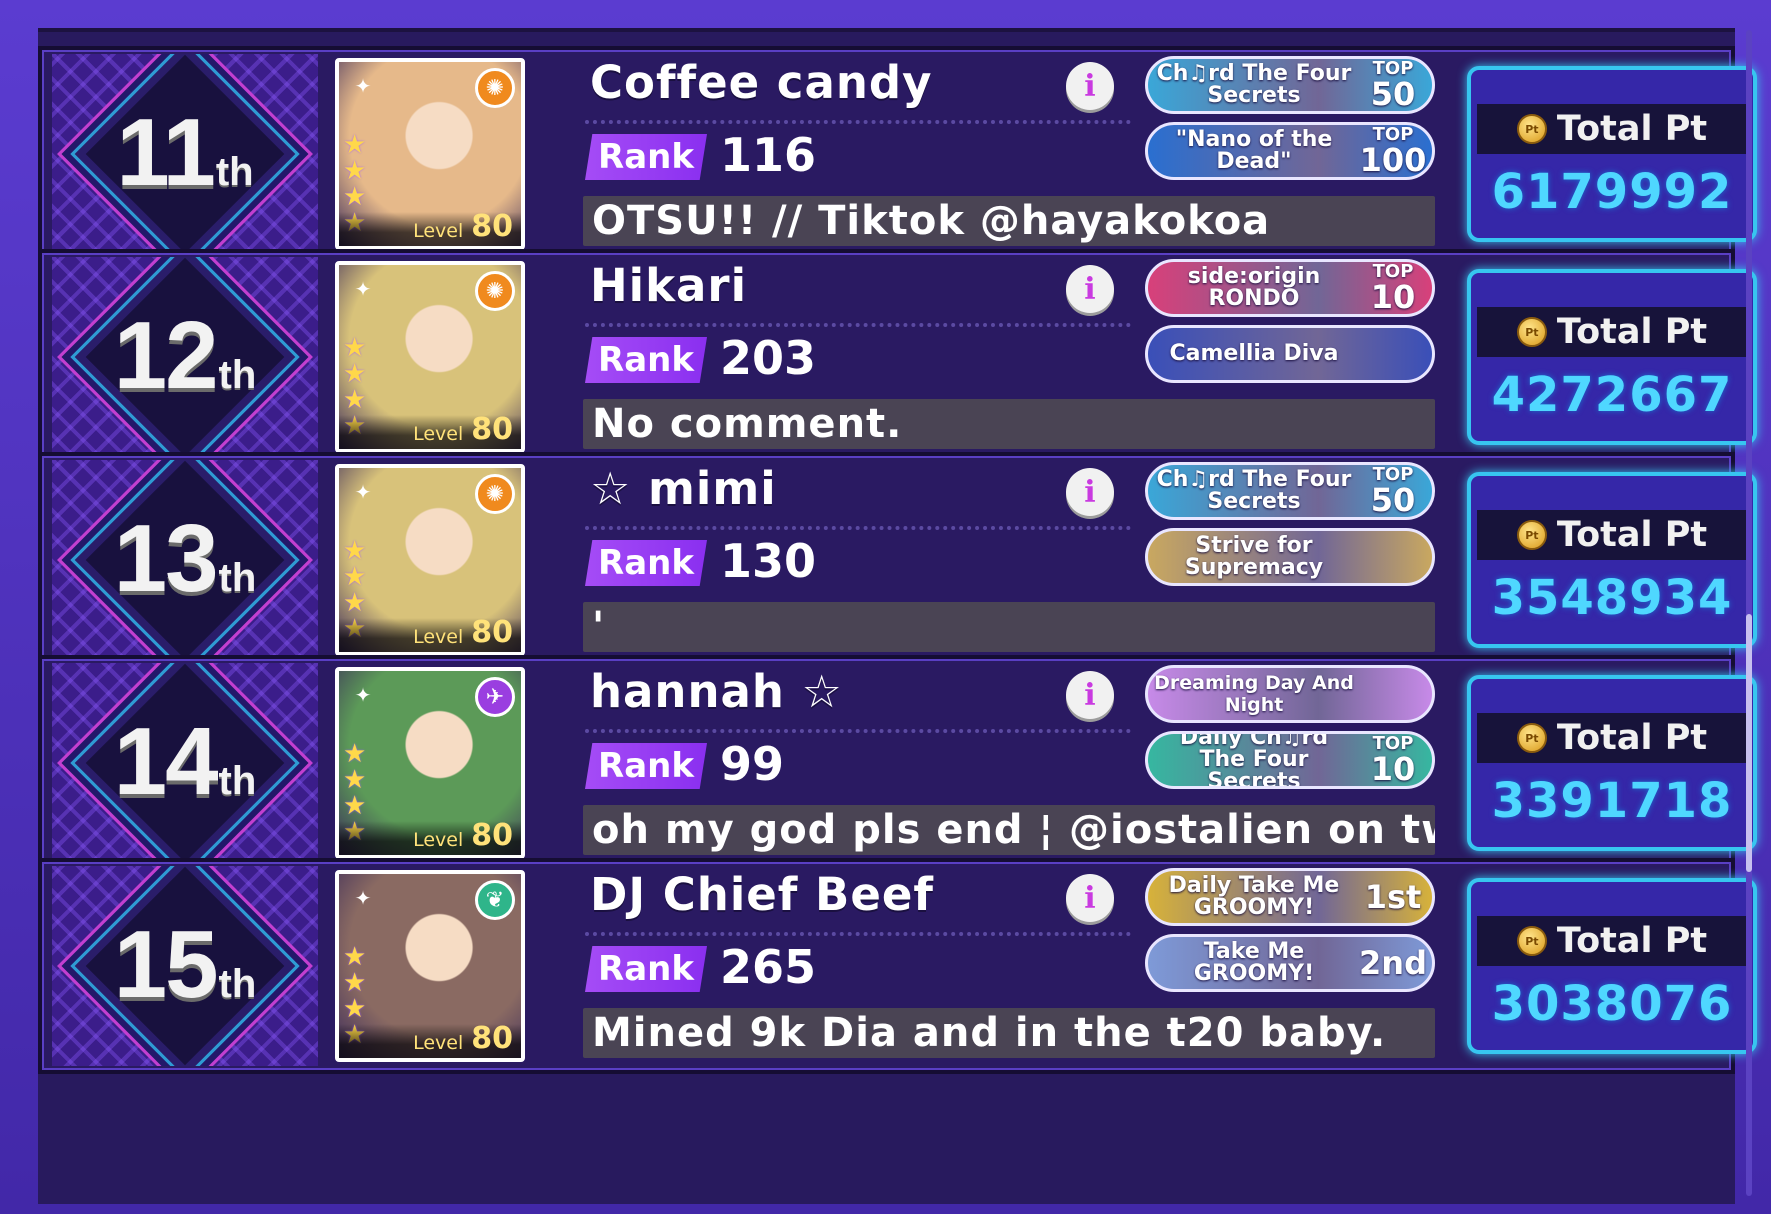 This screenshot has width=1771, height=1214. What do you see at coordinates (363, 86) in the screenshot?
I see `band-icon: ✦` at bounding box center [363, 86].